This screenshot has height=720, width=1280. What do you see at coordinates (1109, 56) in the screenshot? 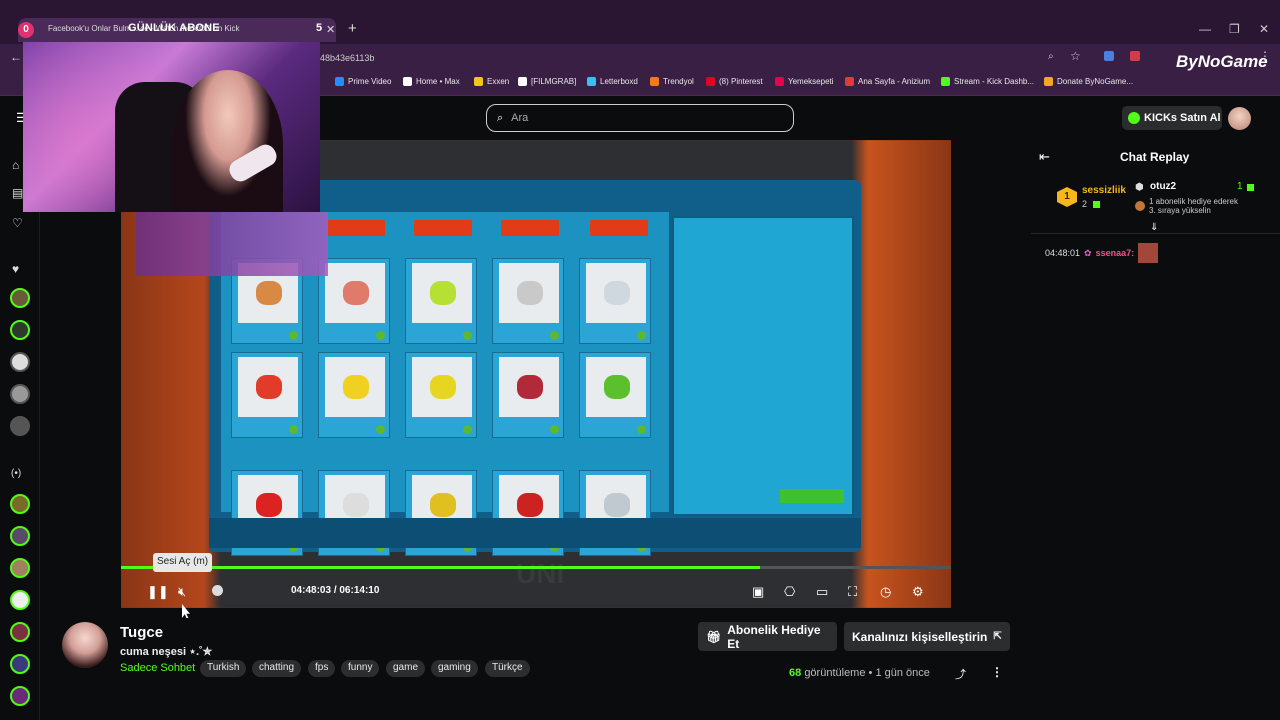
I see `translate-icon` at bounding box center [1109, 56].